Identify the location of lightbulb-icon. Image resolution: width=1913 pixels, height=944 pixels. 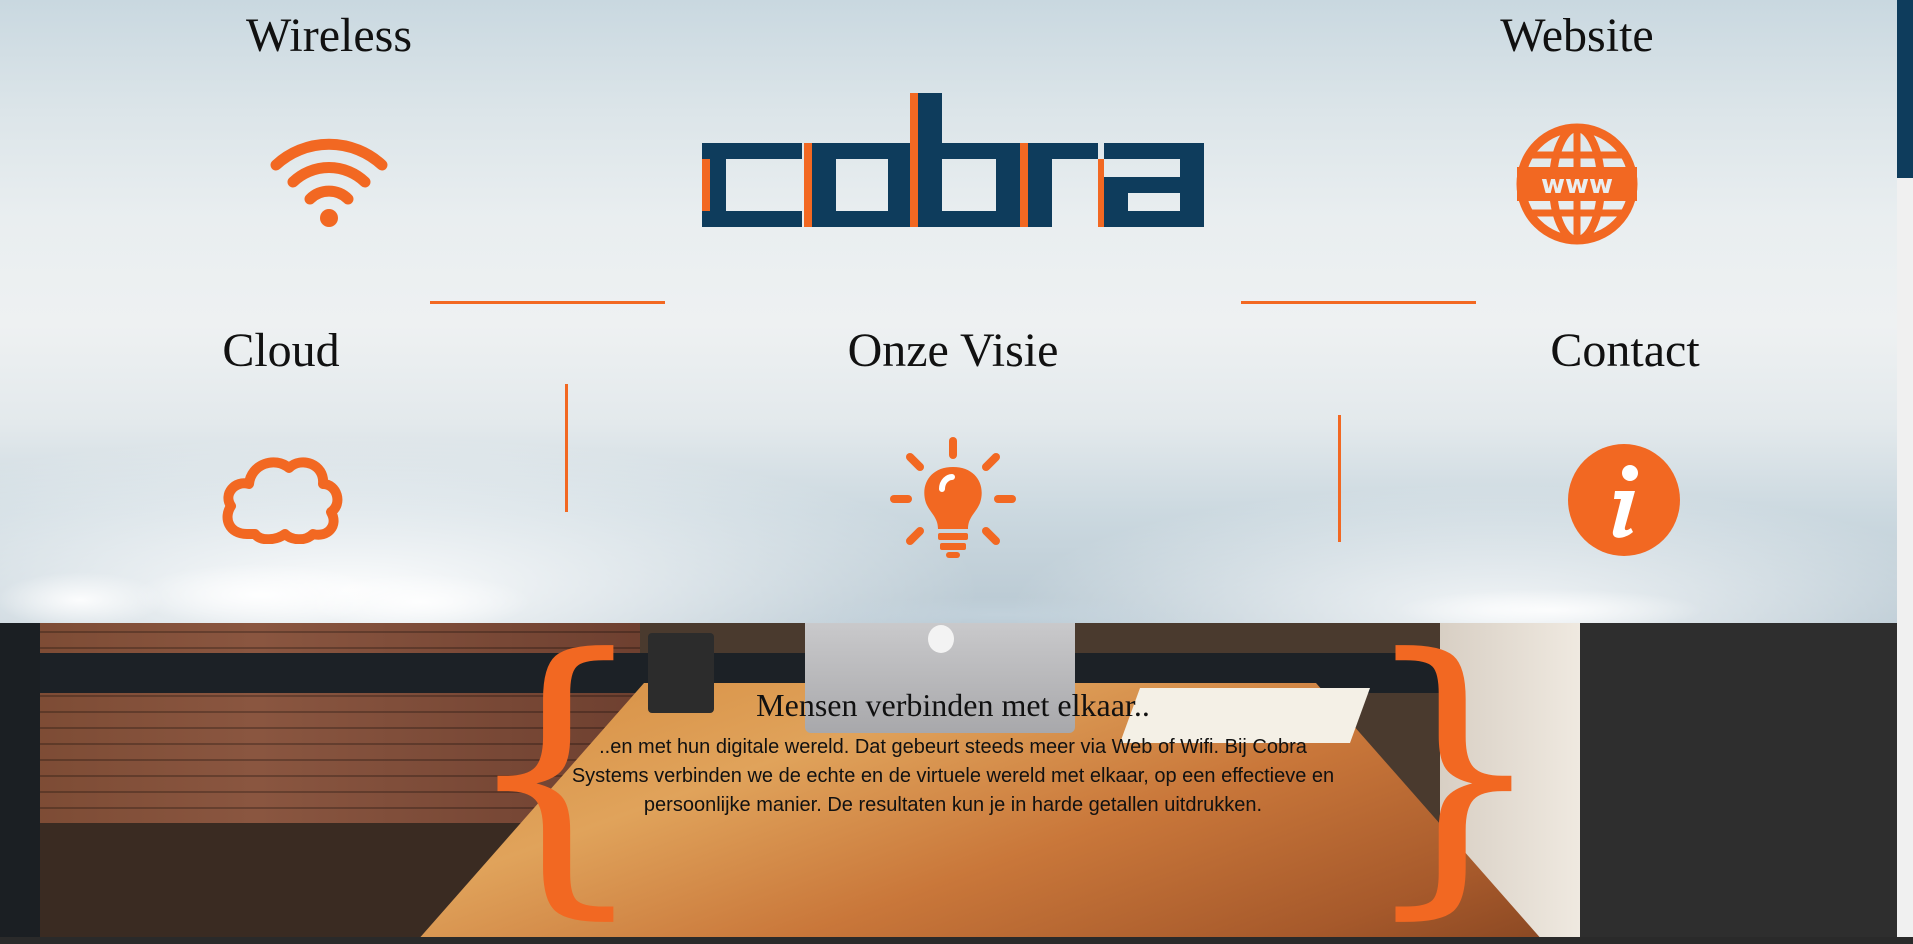
(953, 500).